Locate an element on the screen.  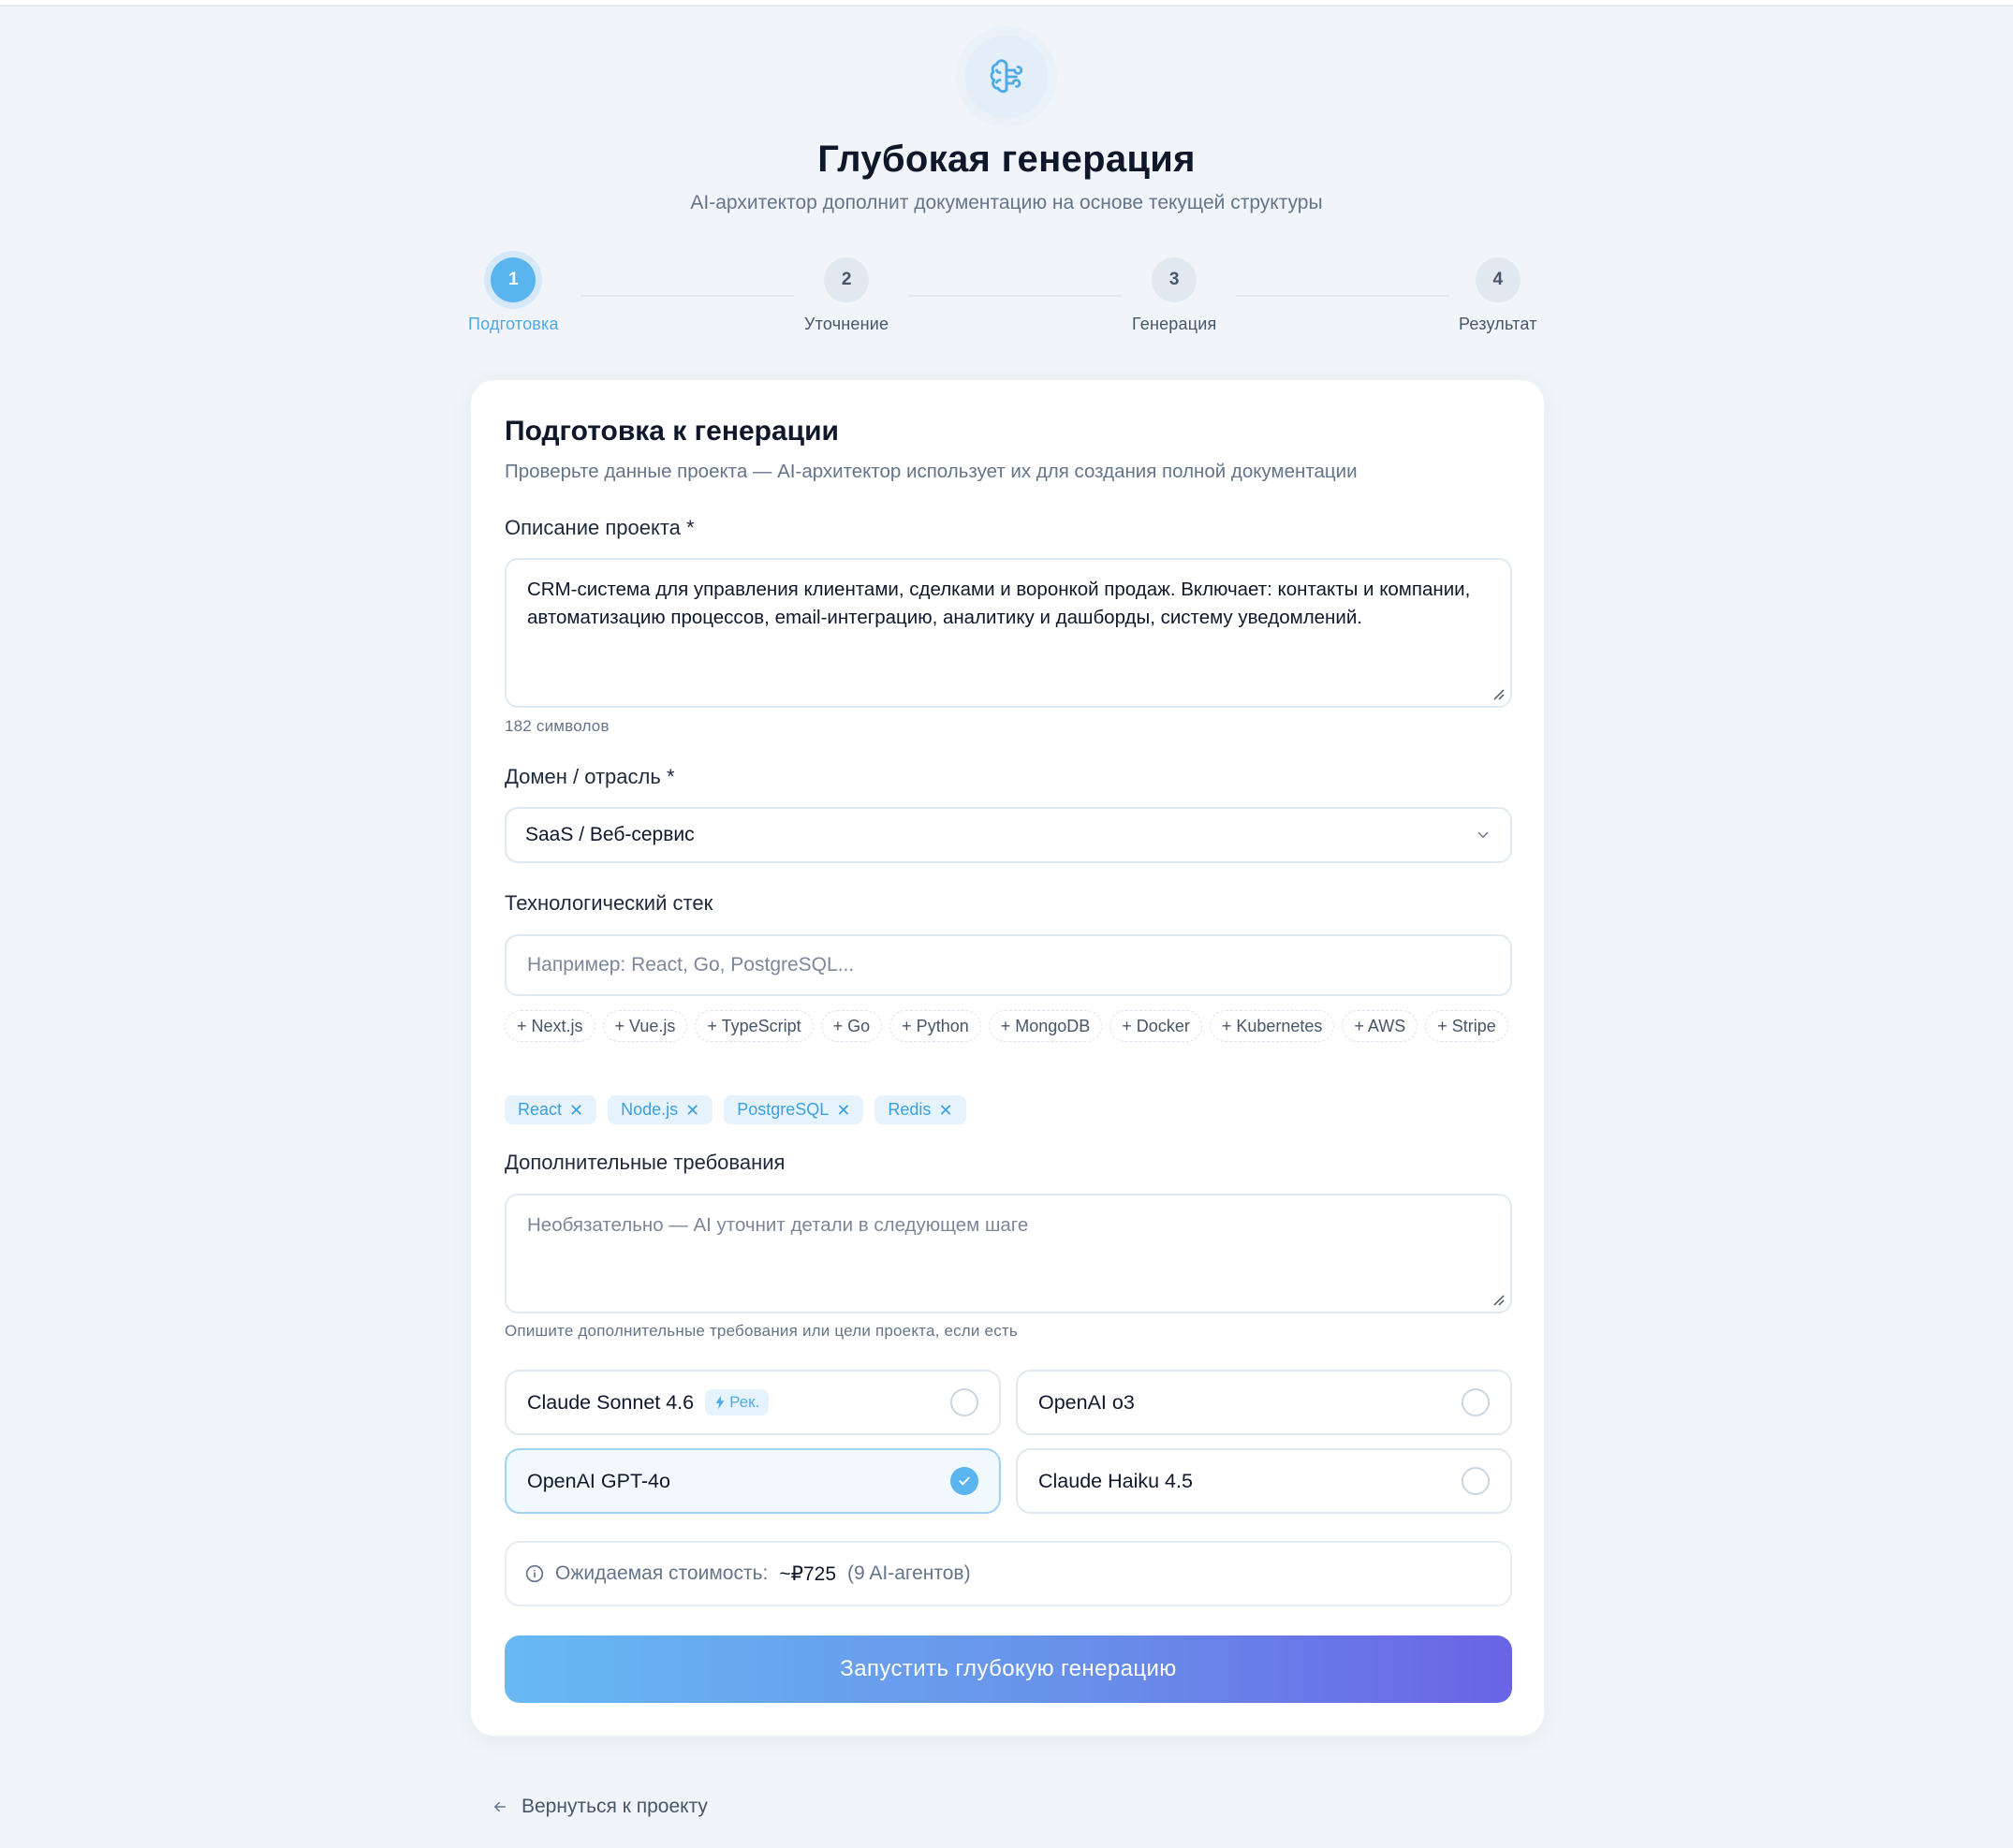
radio-button-checked is located at coordinates (964, 1481).